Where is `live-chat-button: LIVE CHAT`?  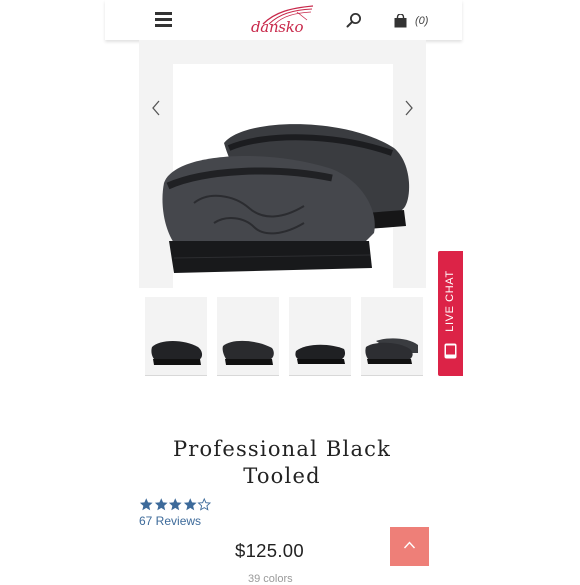
live-chat-button: LIVE CHAT is located at coordinates (450, 313).